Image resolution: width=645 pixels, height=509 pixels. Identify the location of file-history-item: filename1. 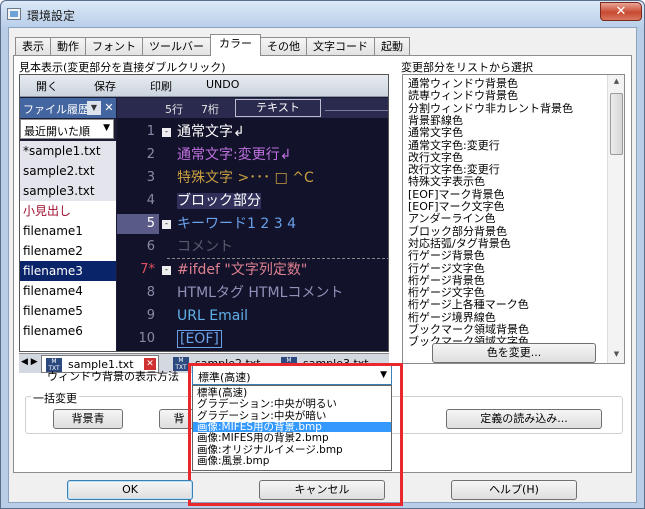
(68, 231).